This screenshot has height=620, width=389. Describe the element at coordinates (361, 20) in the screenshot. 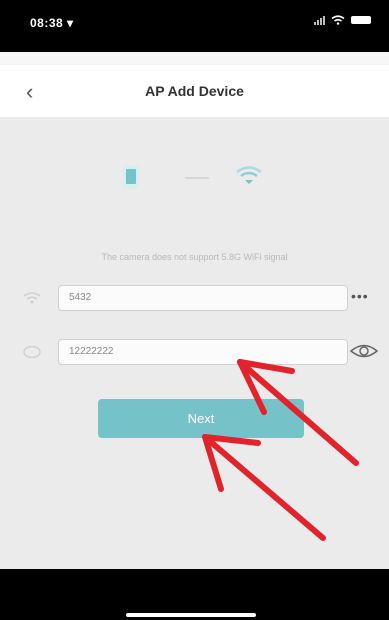

I see `battery-icon` at that location.